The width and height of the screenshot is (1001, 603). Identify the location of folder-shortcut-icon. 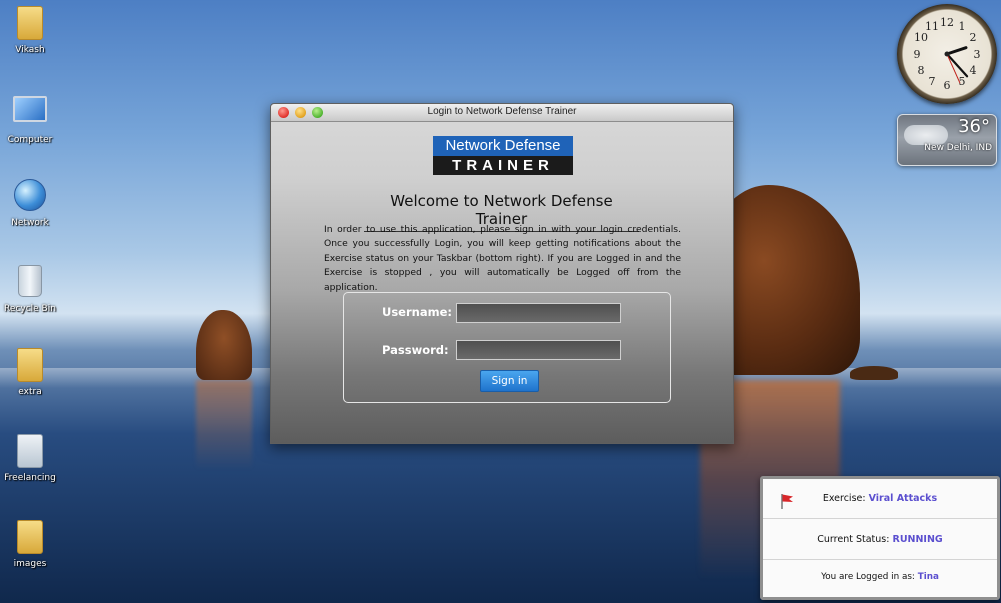
(30, 452).